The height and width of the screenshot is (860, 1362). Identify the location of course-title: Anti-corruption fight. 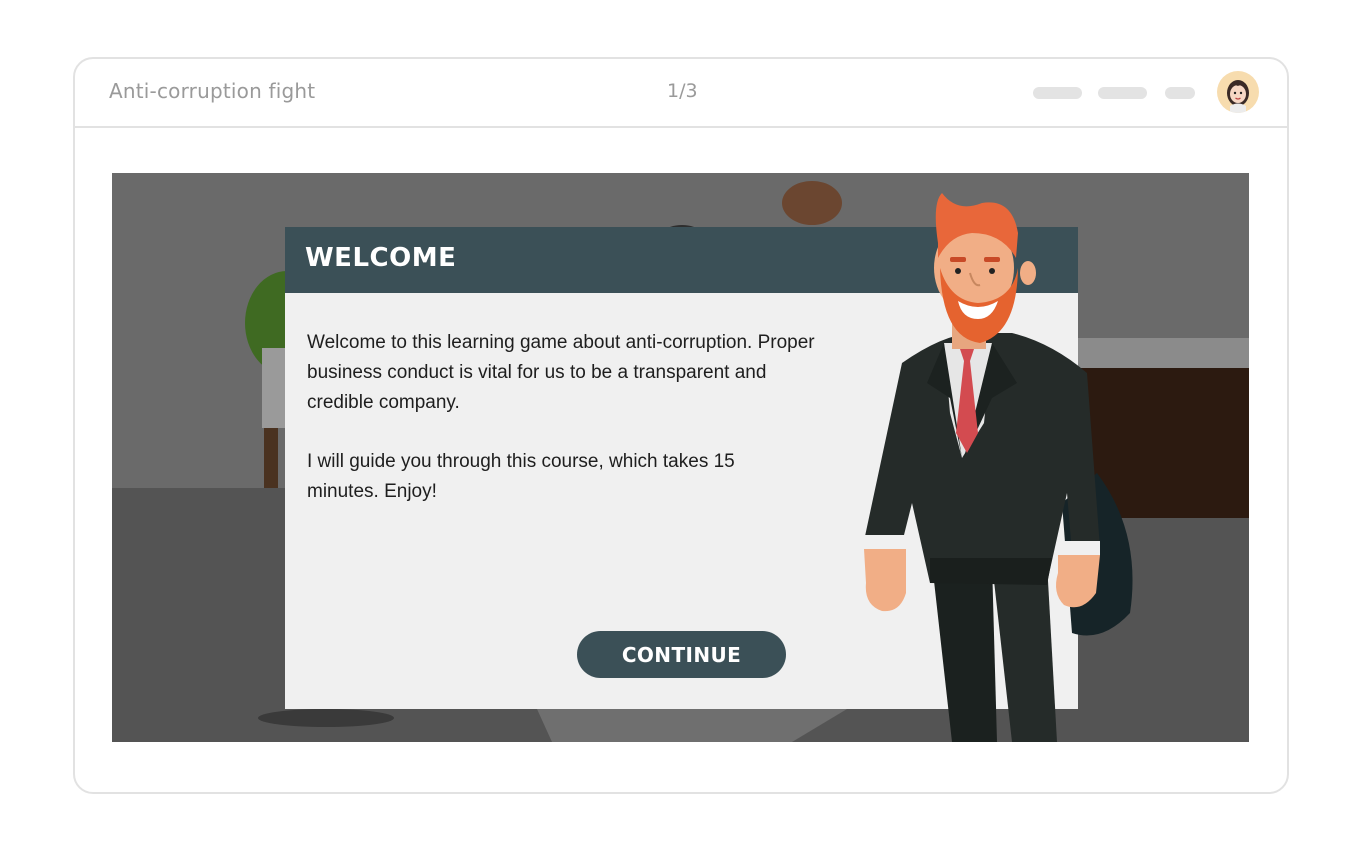
(212, 91).